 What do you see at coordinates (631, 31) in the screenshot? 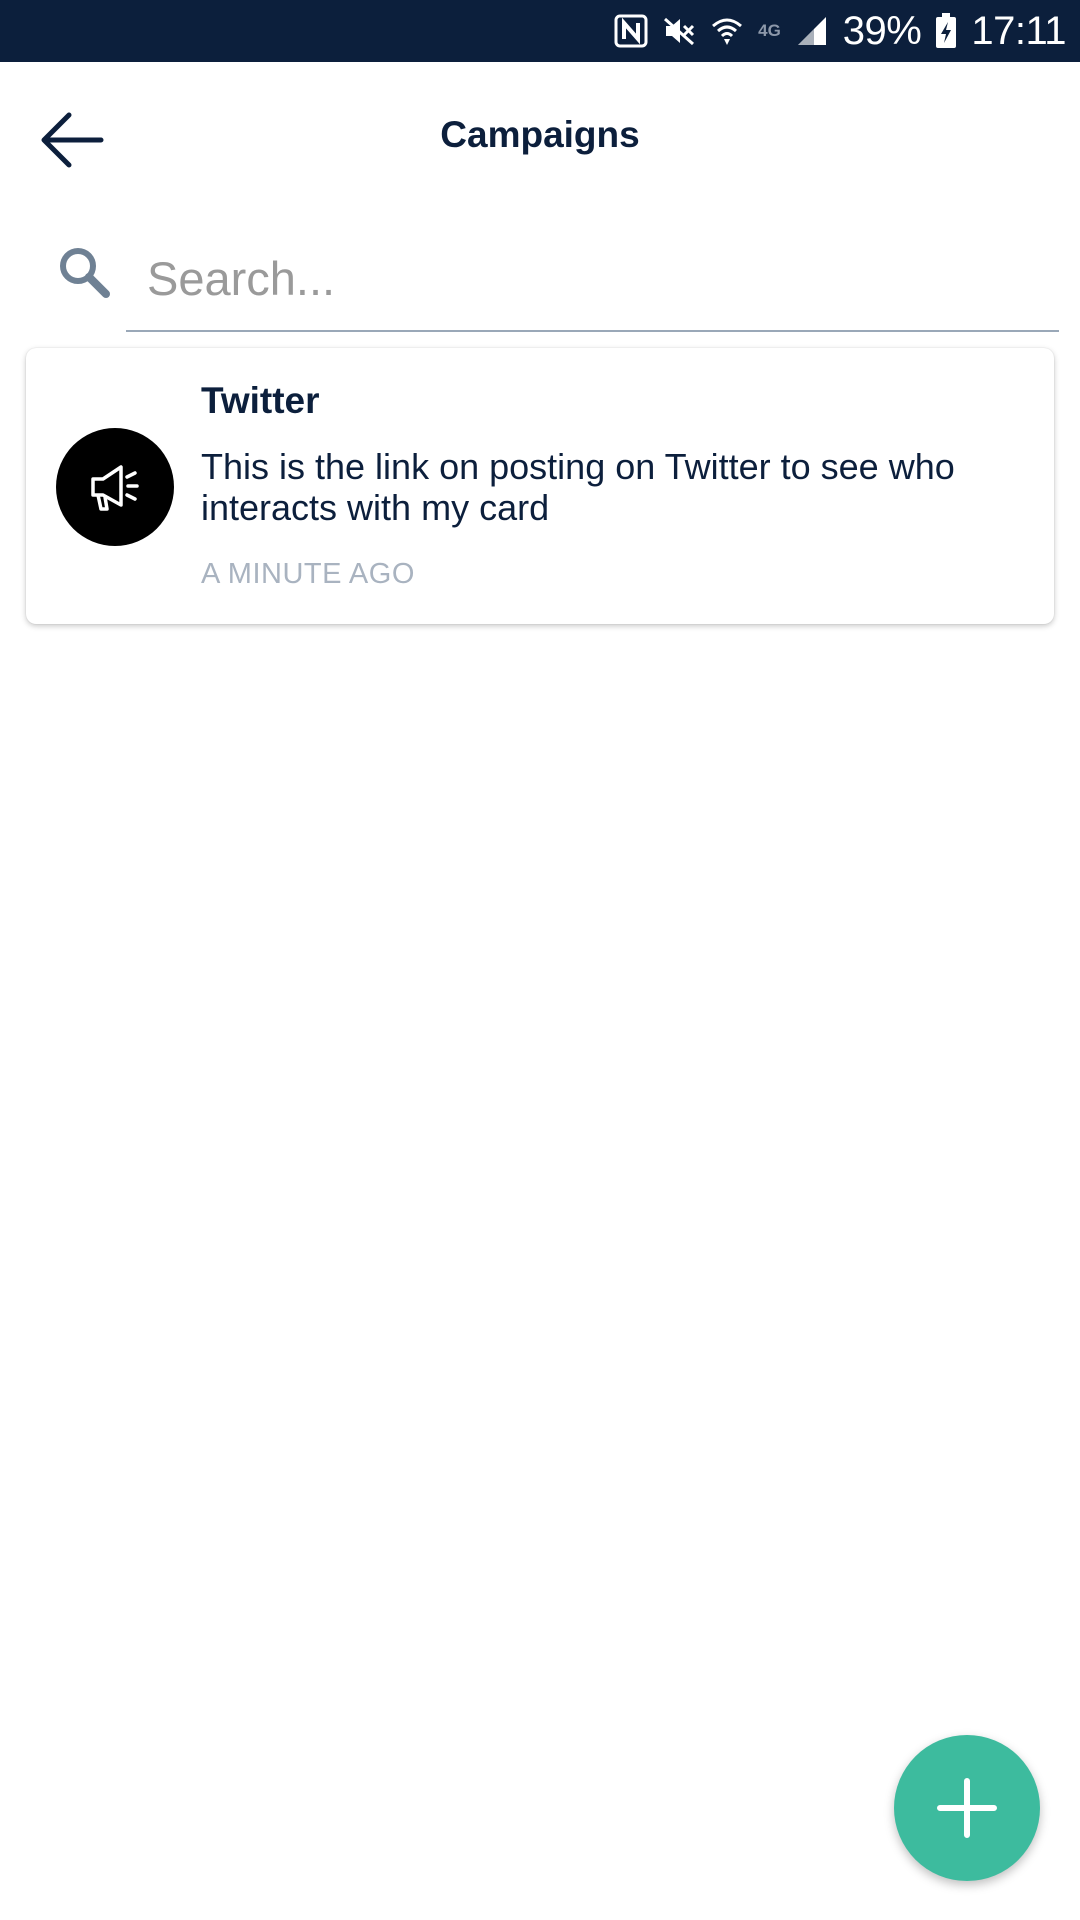
I see `nfc-icon` at bounding box center [631, 31].